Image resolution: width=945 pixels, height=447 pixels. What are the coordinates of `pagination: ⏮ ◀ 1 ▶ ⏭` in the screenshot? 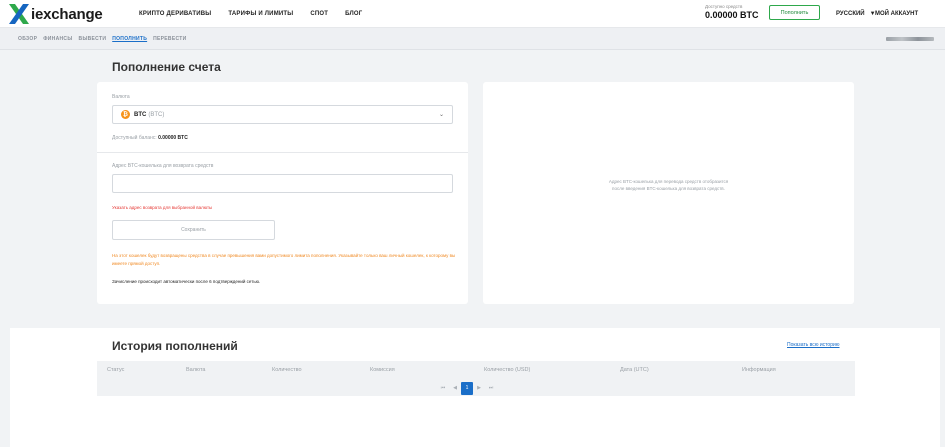 It's located at (467, 388).